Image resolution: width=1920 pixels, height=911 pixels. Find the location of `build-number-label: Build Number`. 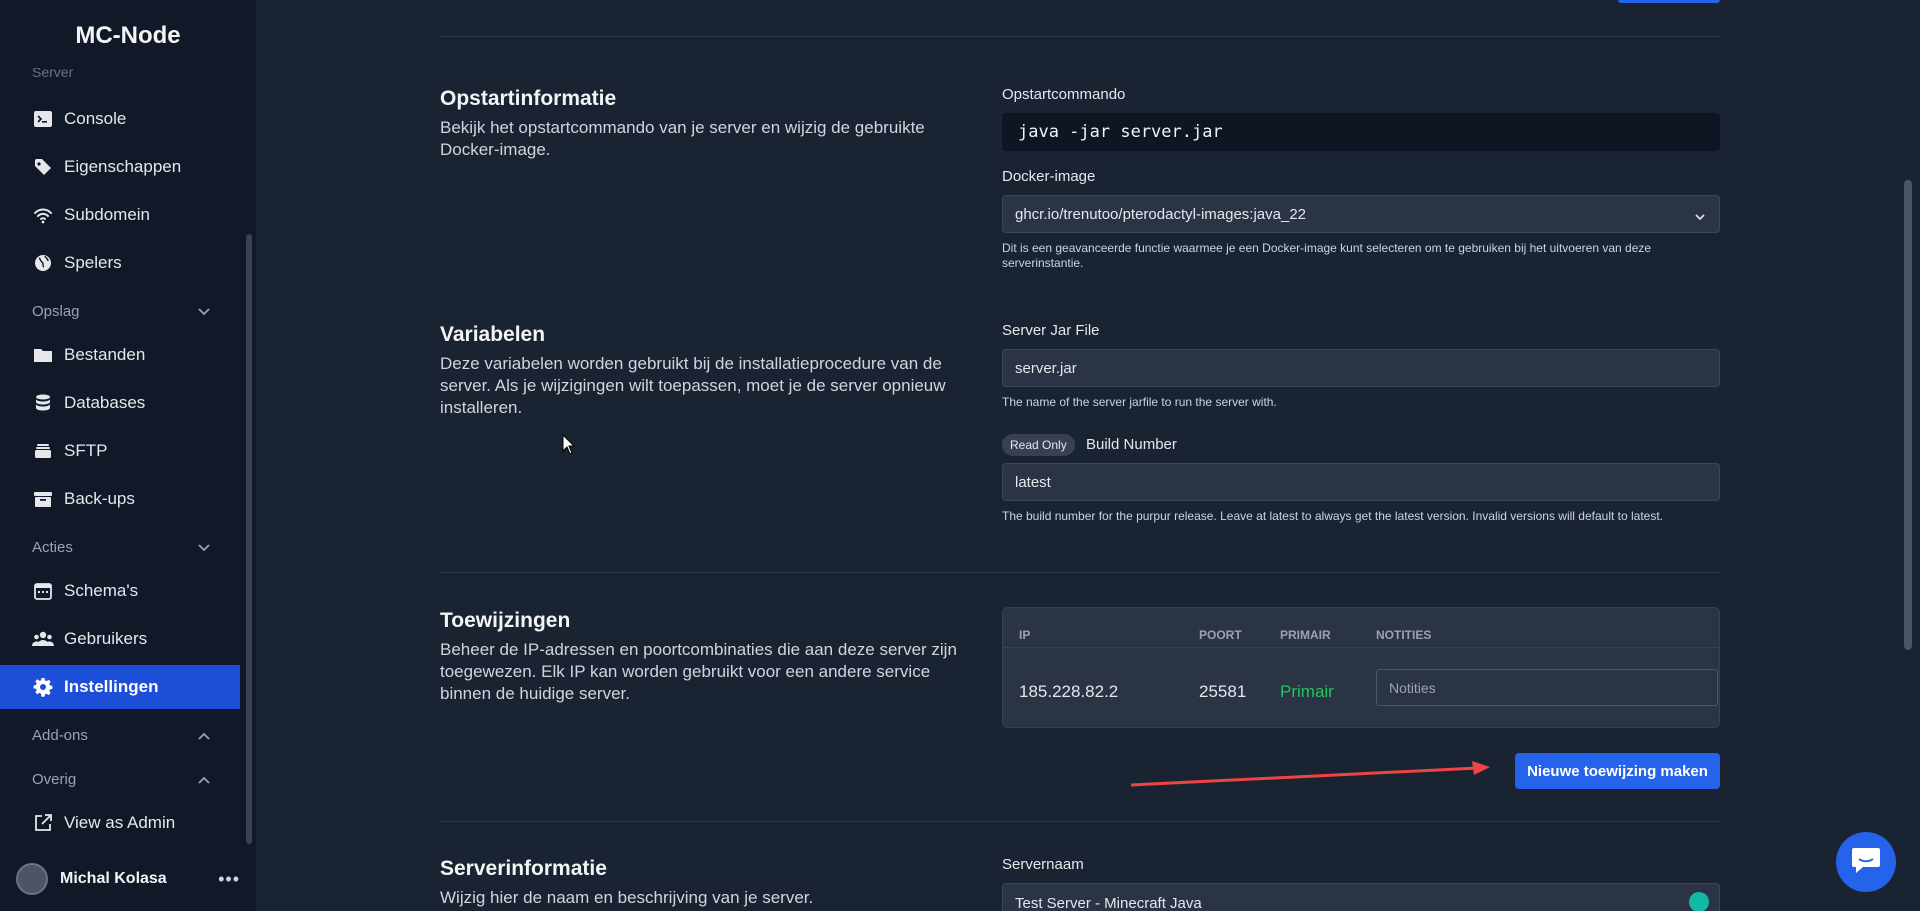

build-number-label: Build Number is located at coordinates (1131, 444).